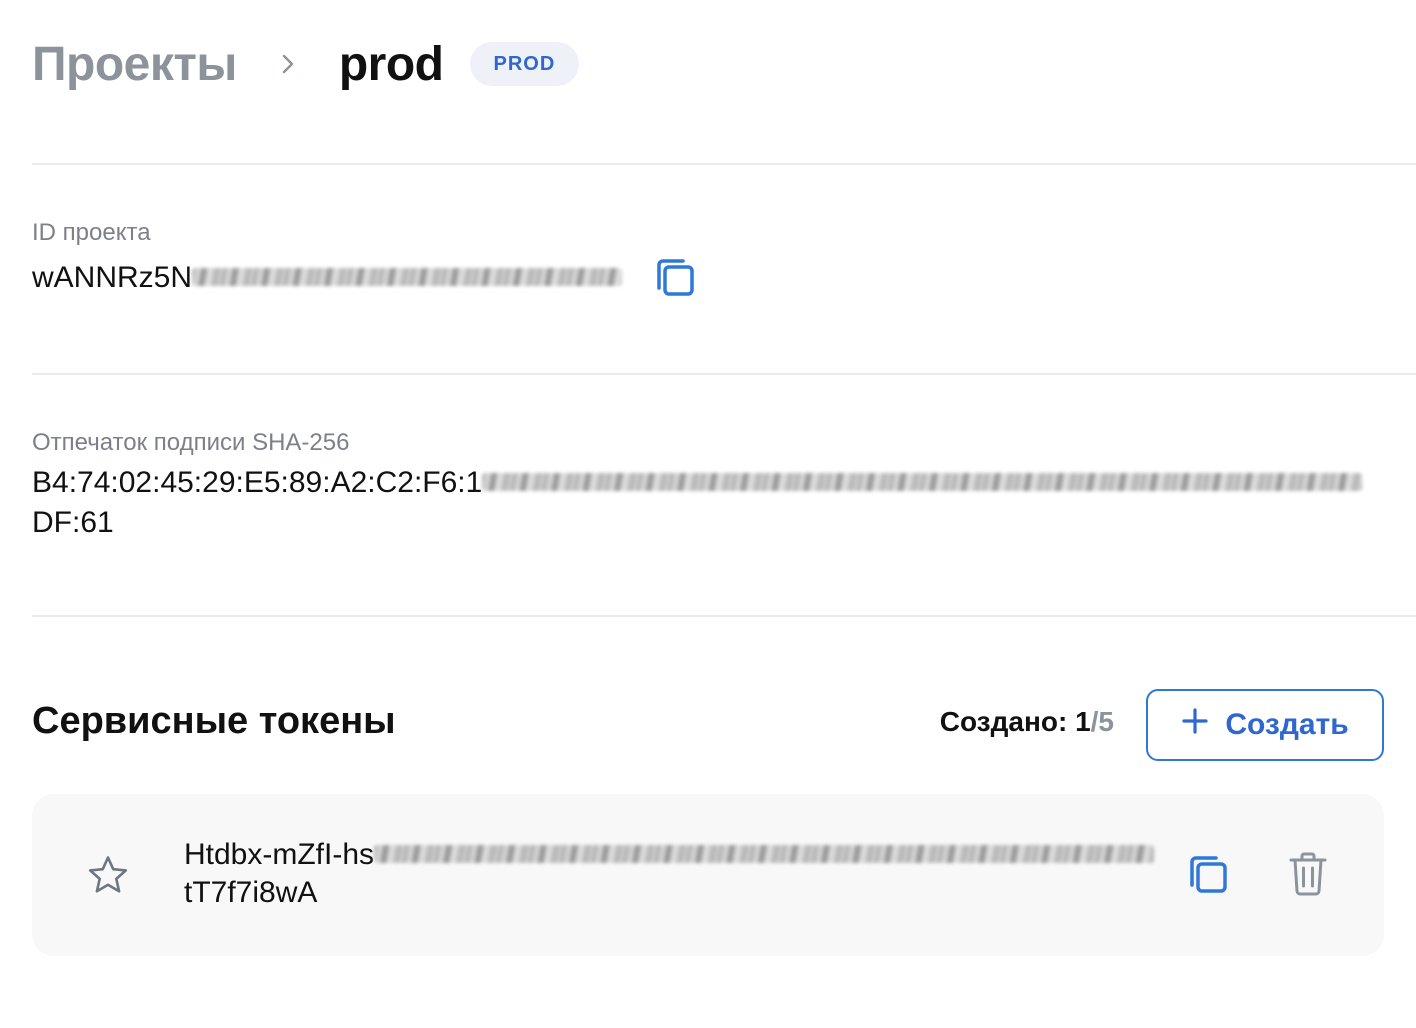  I want to click on copy-project-id-button, so click(675, 279).